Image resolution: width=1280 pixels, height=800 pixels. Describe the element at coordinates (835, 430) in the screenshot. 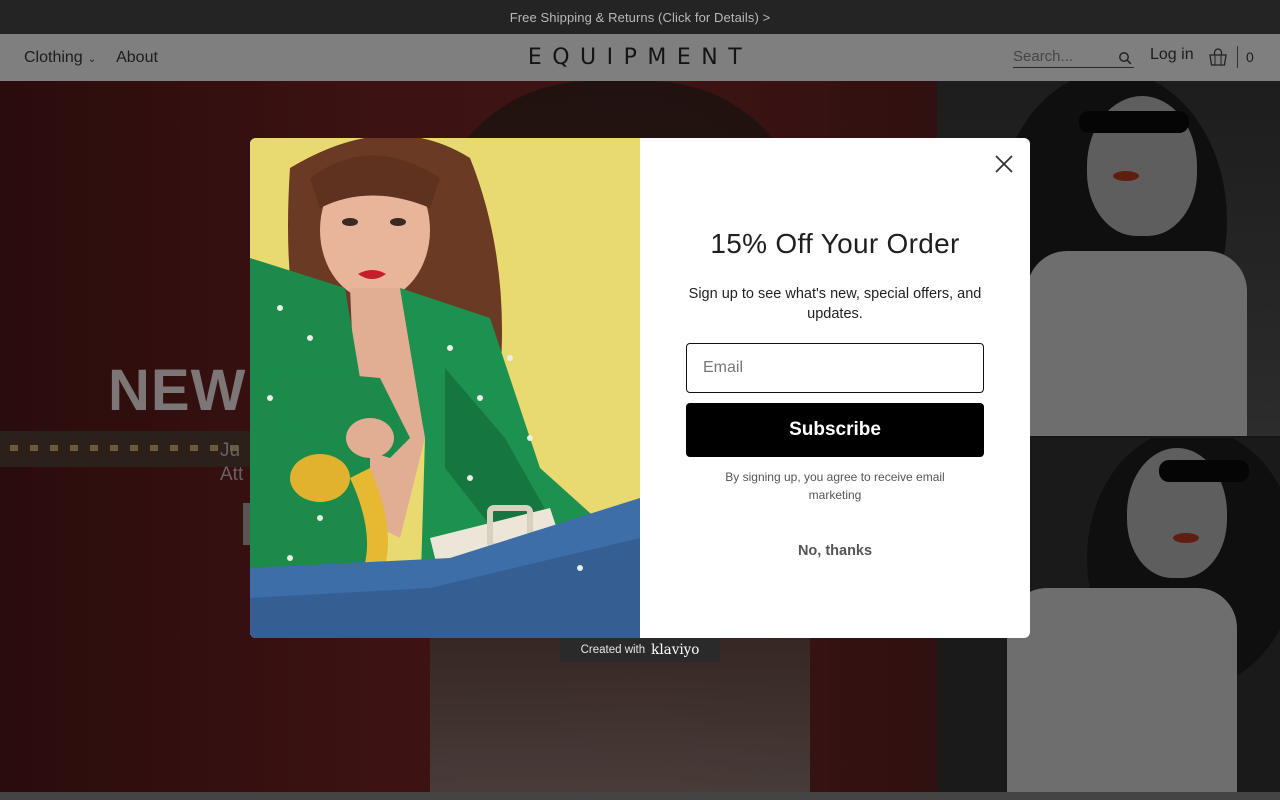

I see `subscribe-button: Subscribe` at that location.